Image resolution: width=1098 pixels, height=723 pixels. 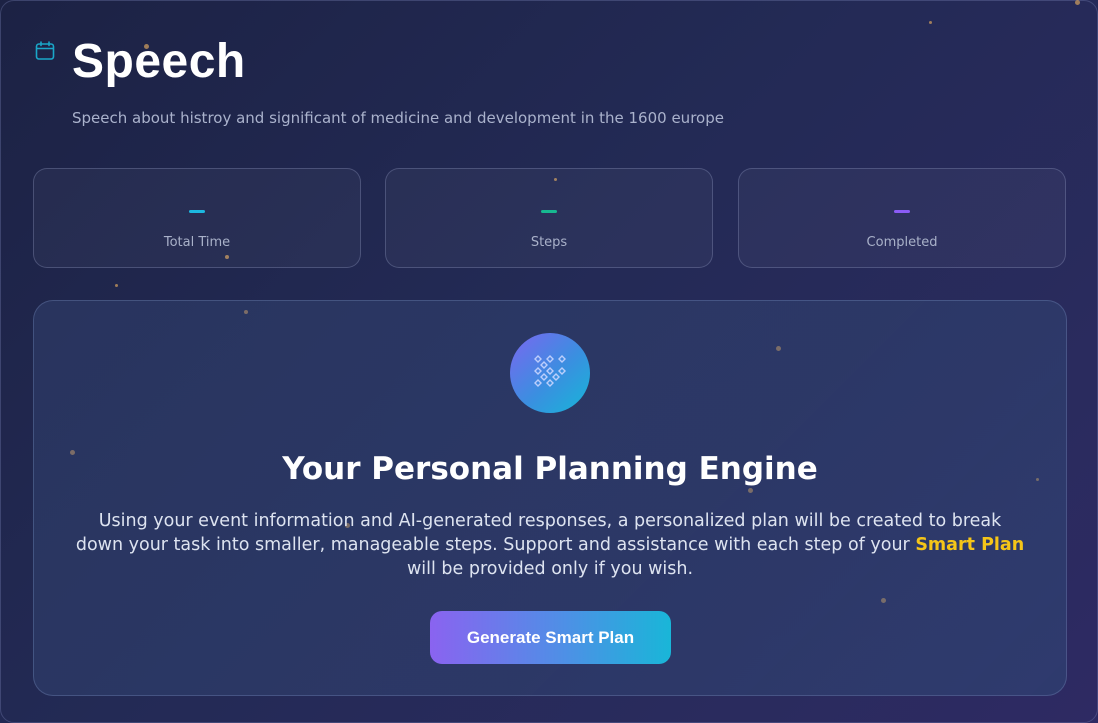 I want to click on generate-smart-plan-button: Generate Smart Plan, so click(x=550, y=637).